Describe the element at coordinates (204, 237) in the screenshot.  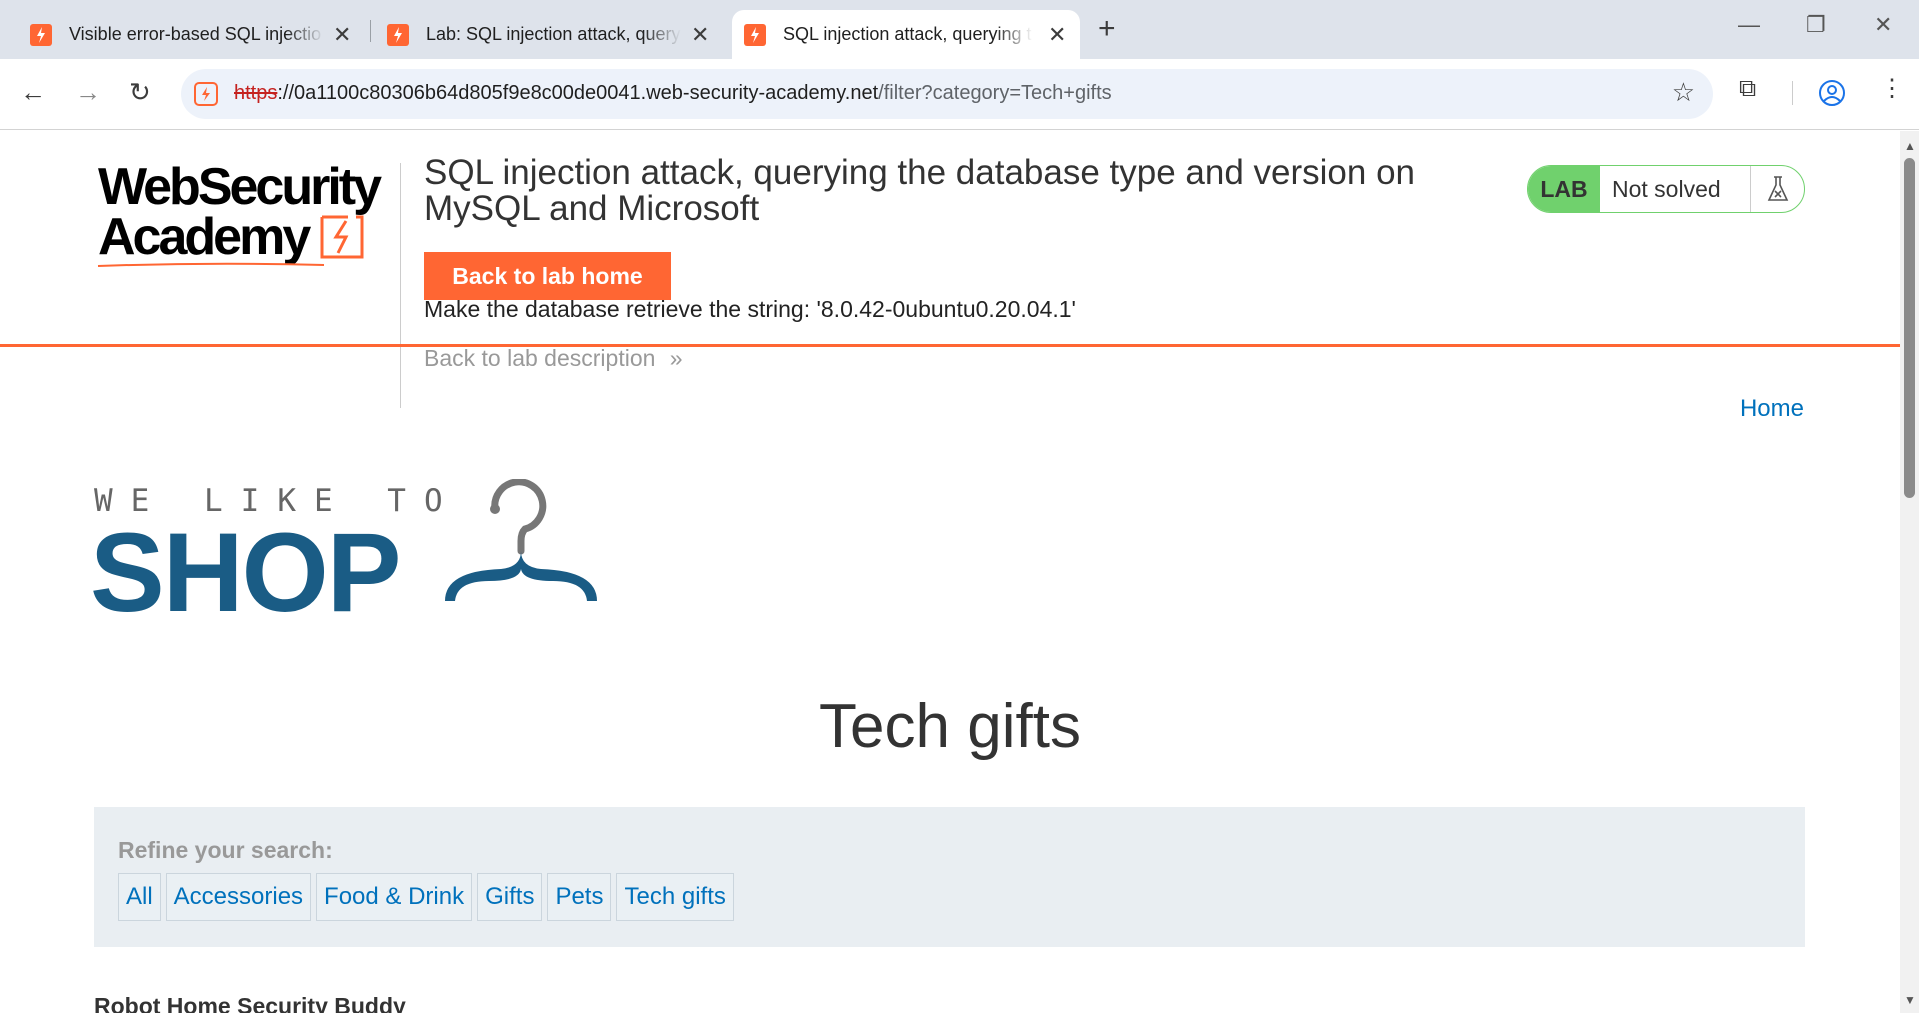
I see `logo-line2: Academy` at that location.